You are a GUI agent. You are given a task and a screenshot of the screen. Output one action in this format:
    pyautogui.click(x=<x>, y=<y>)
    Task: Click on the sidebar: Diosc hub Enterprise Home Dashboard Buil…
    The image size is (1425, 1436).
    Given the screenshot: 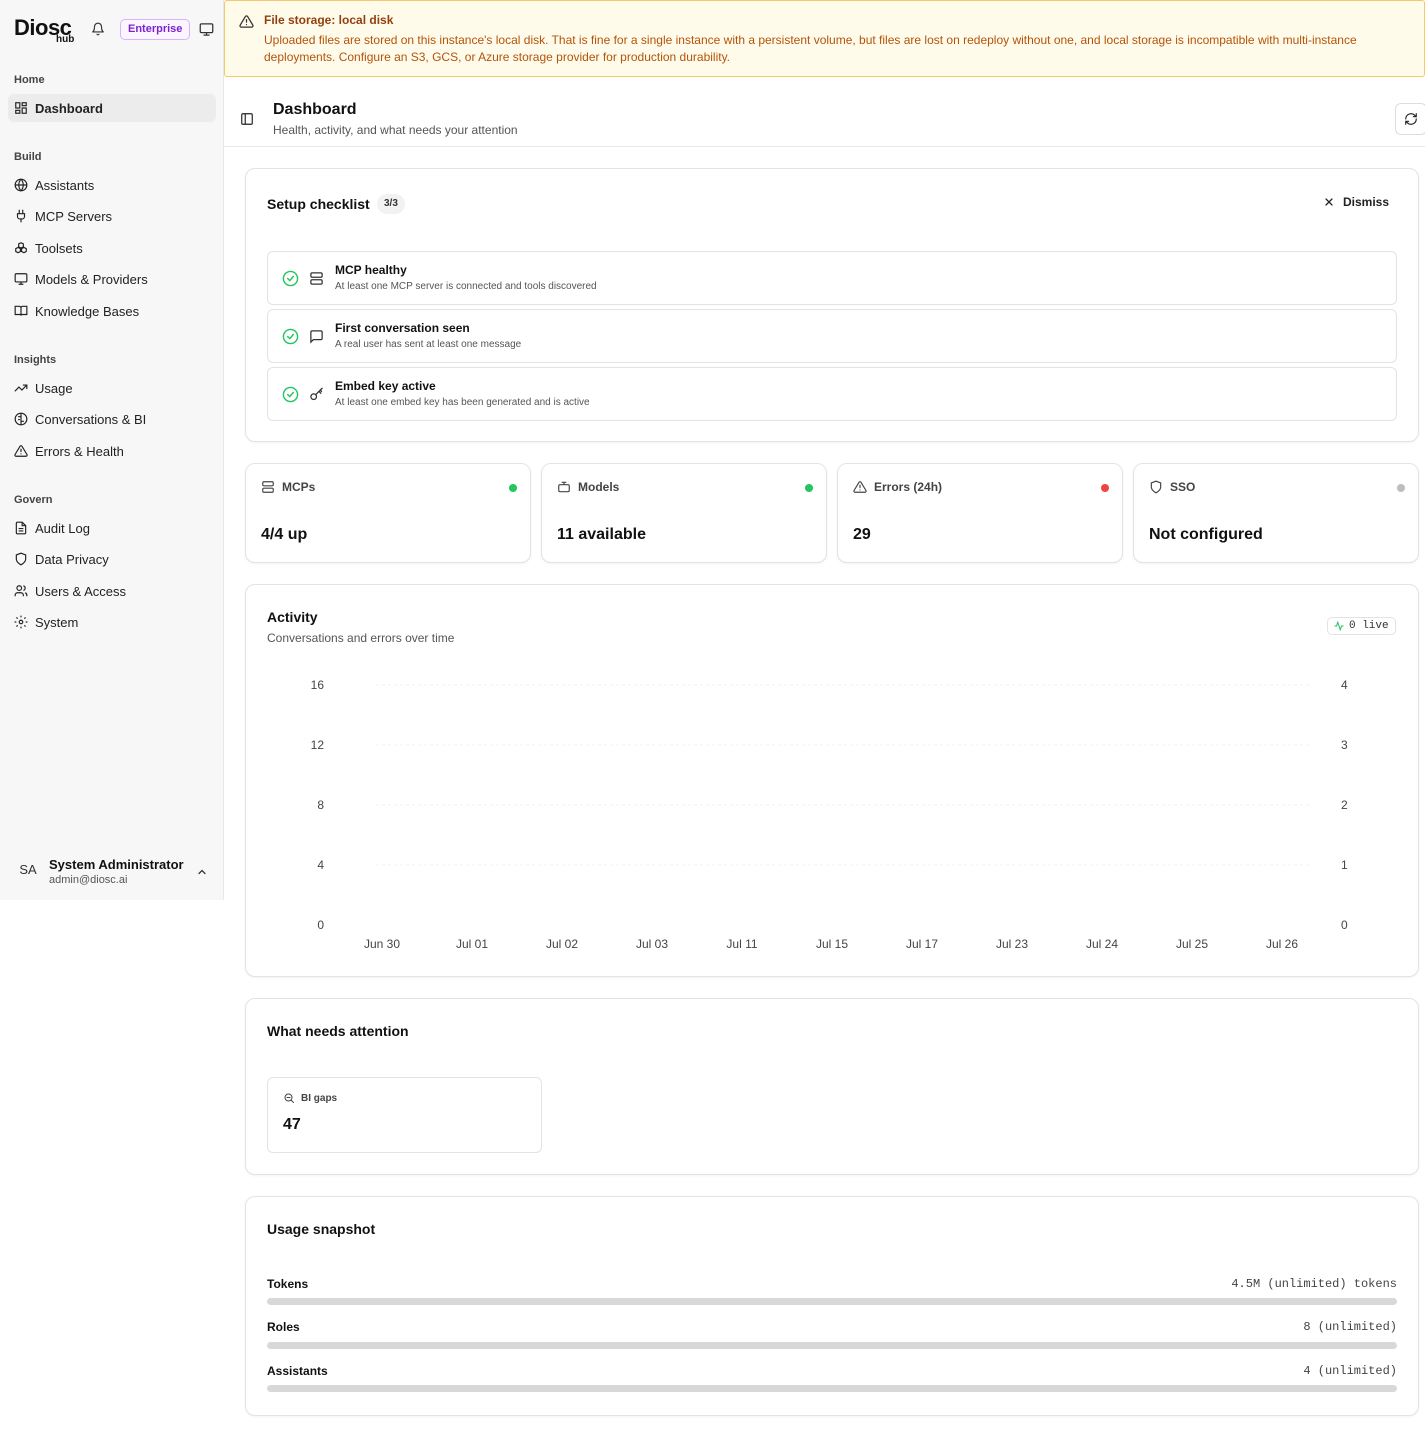 What is the action you would take?
    pyautogui.click(x=112, y=450)
    